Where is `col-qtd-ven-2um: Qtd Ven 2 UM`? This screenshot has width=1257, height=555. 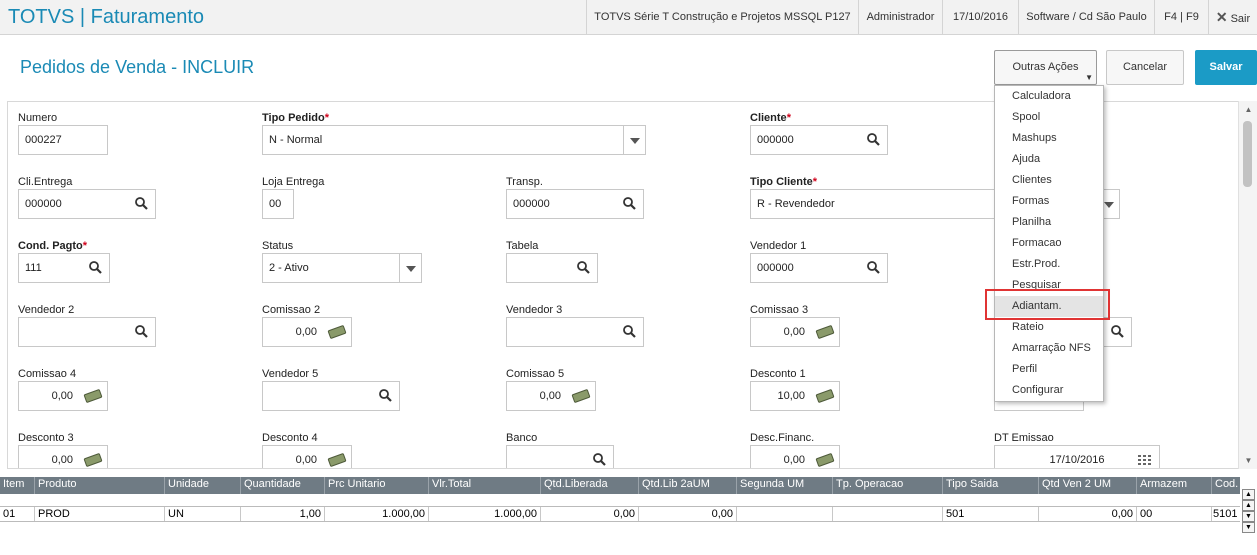 col-qtd-ven-2um: Qtd Ven 2 UM is located at coordinates (1088, 485).